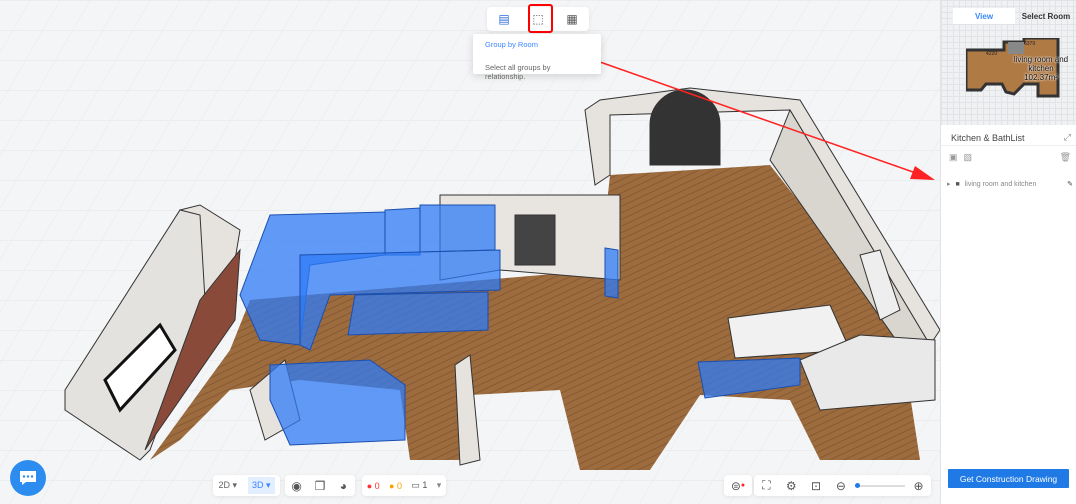 The width and height of the screenshot is (1076, 504). Describe the element at coordinates (816, 486) in the screenshot. I see `focus-icon: ⊡` at that location.